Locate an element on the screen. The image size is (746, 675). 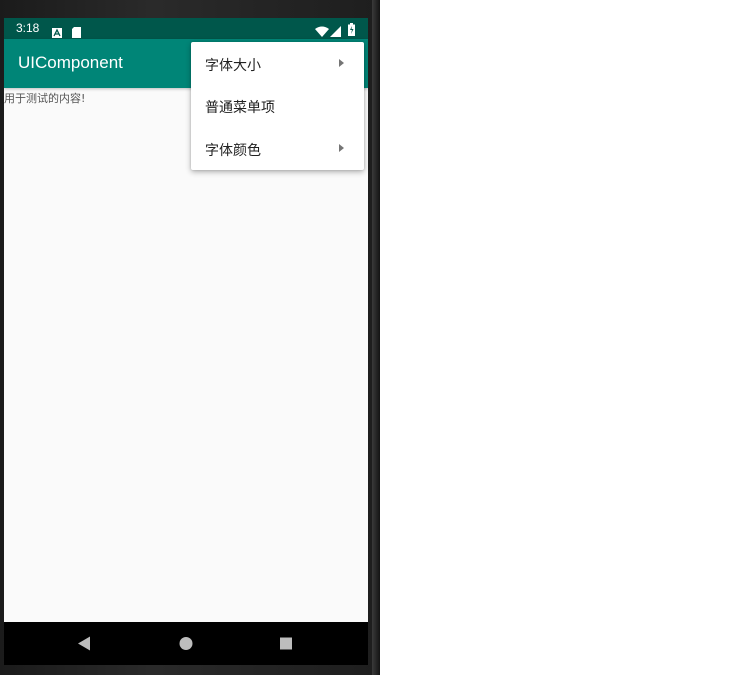
home-icon is located at coordinates (186, 643).